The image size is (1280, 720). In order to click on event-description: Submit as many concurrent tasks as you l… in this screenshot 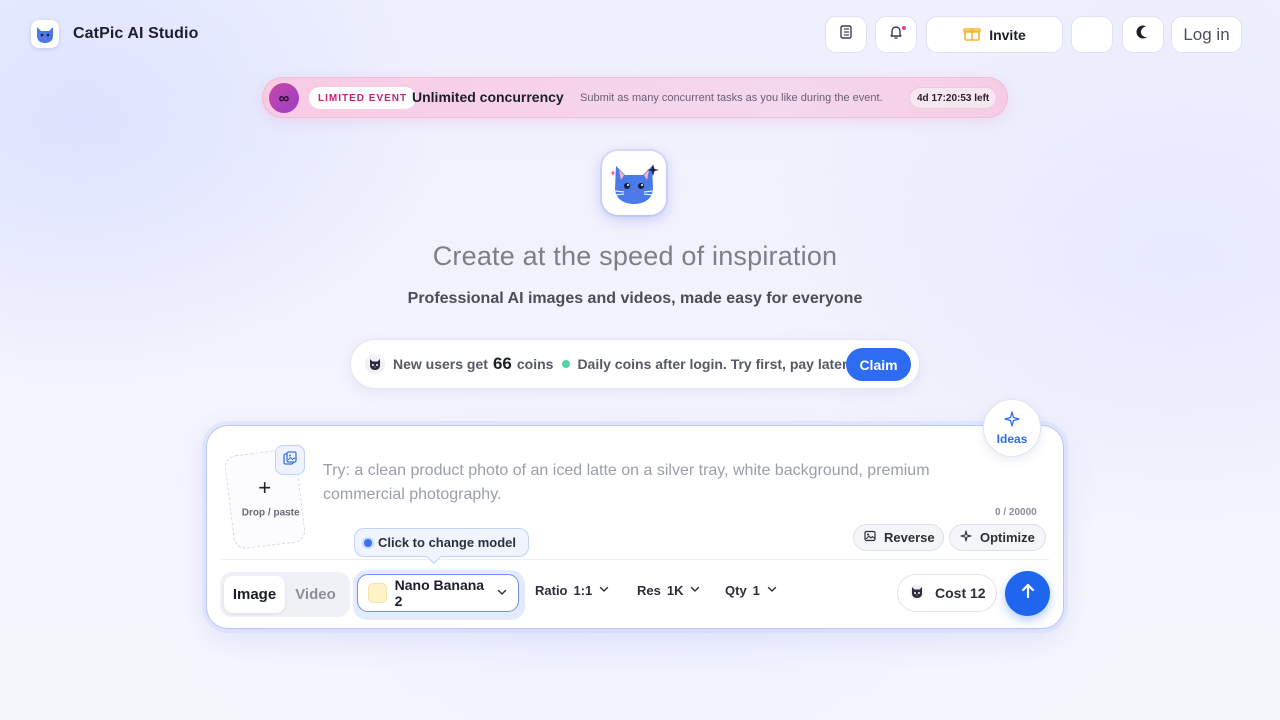, I will do `click(731, 98)`.